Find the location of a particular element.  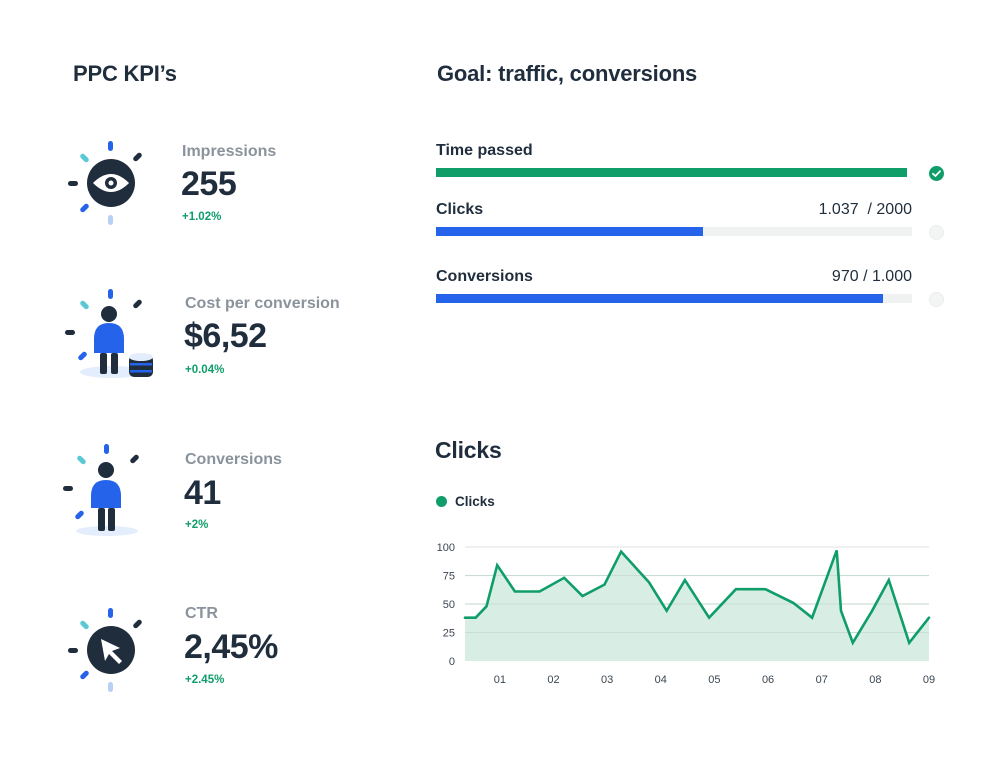

kpi-cost-per-conversion: Cost per conversion $6,52 +0.04% is located at coordinates (230, 340).